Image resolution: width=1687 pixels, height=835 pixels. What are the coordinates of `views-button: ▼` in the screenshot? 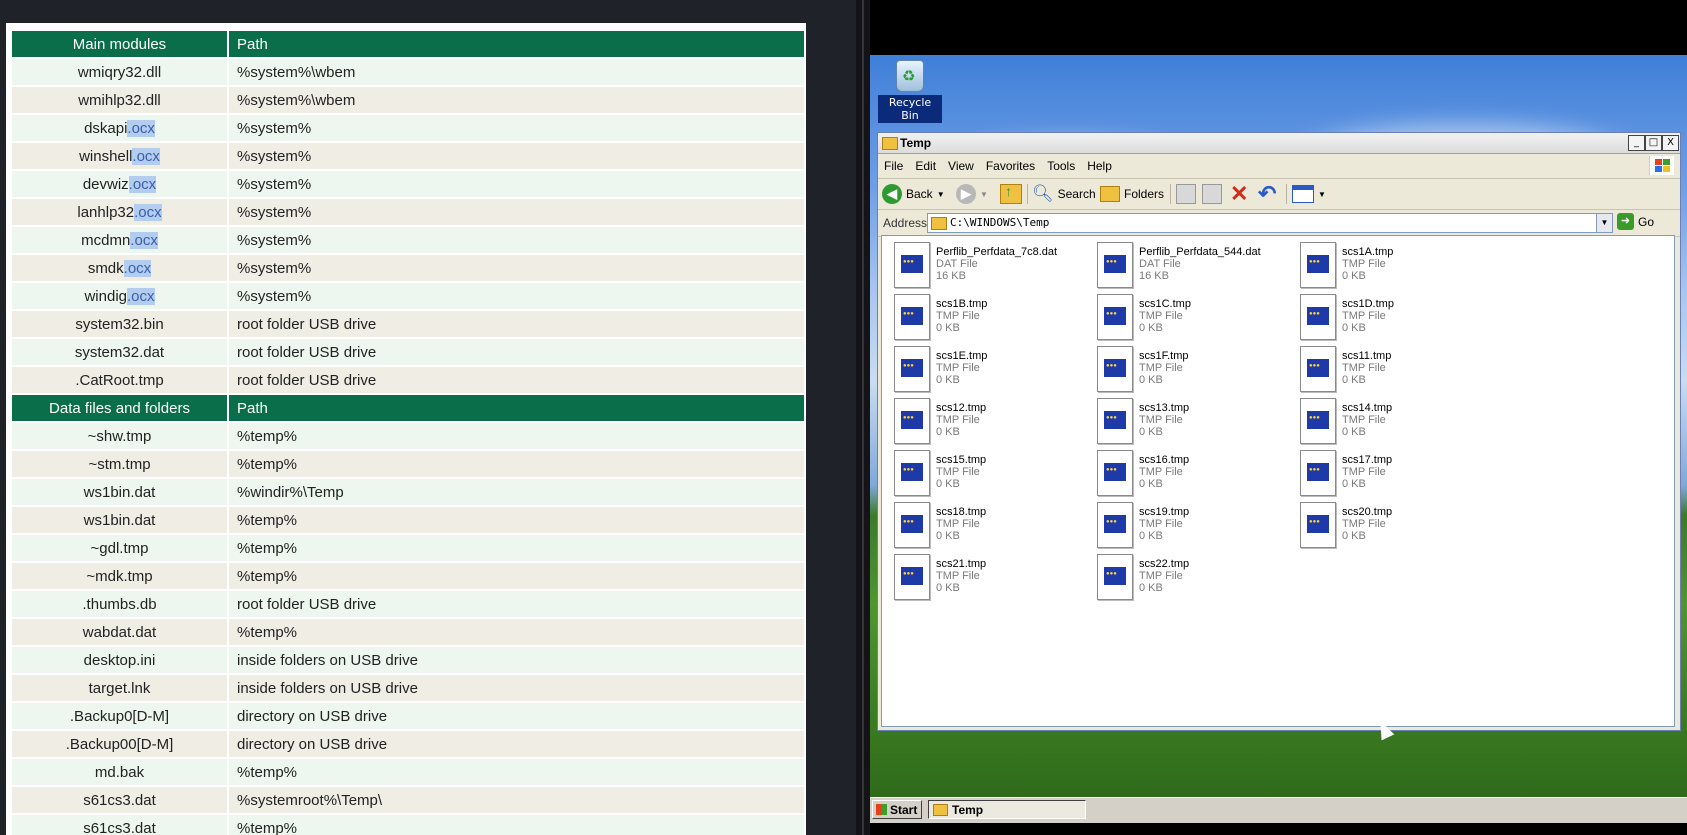 It's located at (1309, 194).